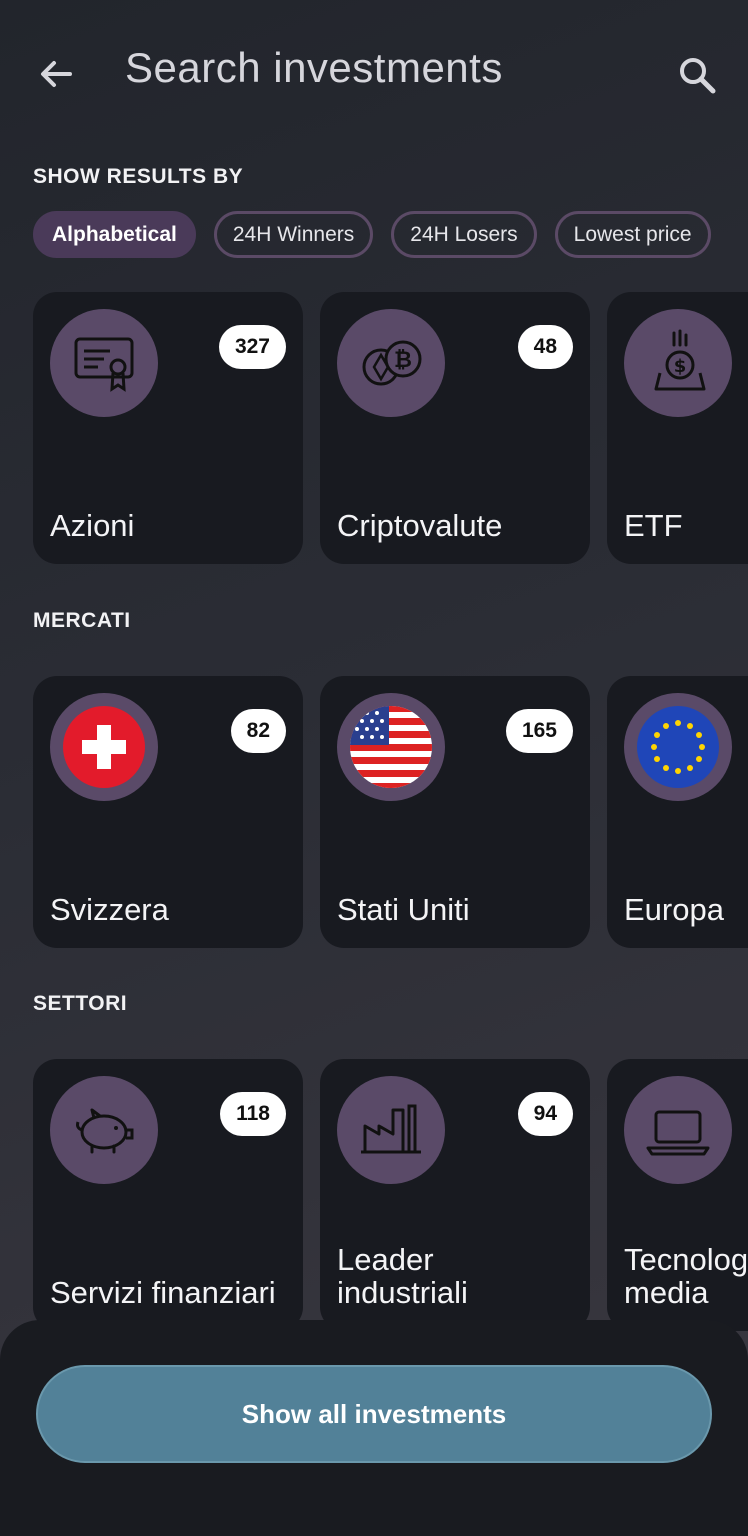 This screenshot has height=1536, width=748. Describe the element at coordinates (82, 620) in the screenshot. I see `markets-section-label: MERCATI` at that location.